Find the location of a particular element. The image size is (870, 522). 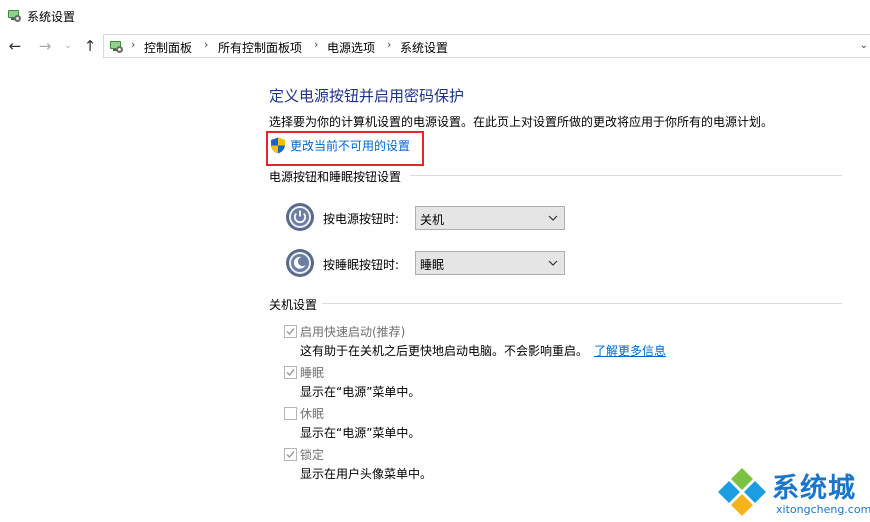

shutdown-section-header: 关机设置 is located at coordinates (293, 305).